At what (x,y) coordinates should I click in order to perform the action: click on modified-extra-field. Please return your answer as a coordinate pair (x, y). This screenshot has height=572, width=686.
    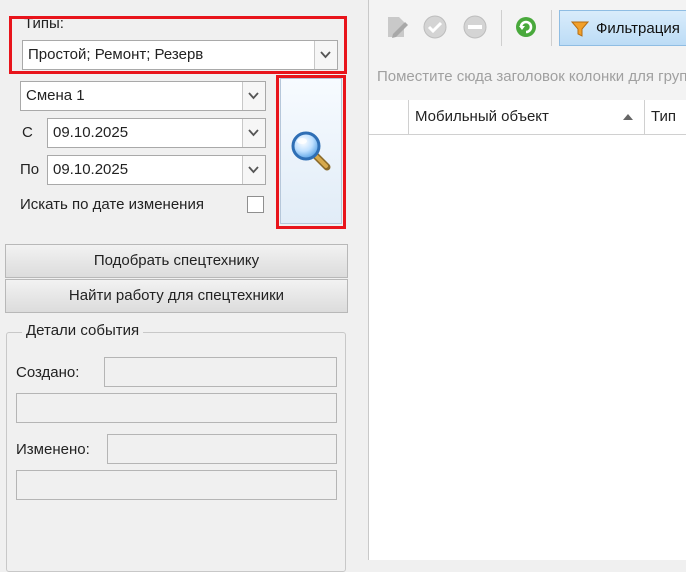
    Looking at the image, I should click on (176, 485).